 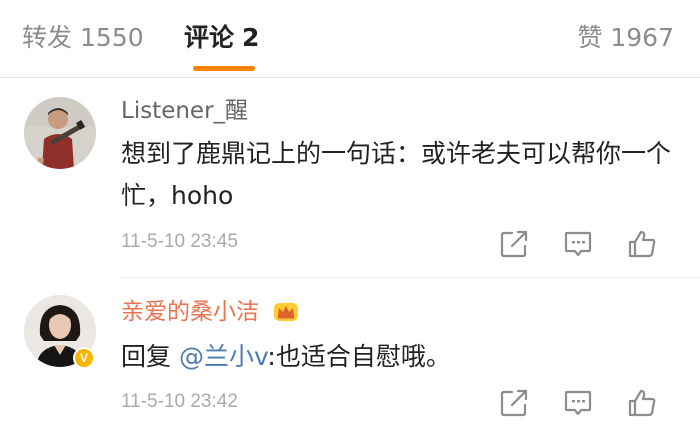 What do you see at coordinates (251, 37) in the screenshot?
I see `tab-comment-count: 2` at bounding box center [251, 37].